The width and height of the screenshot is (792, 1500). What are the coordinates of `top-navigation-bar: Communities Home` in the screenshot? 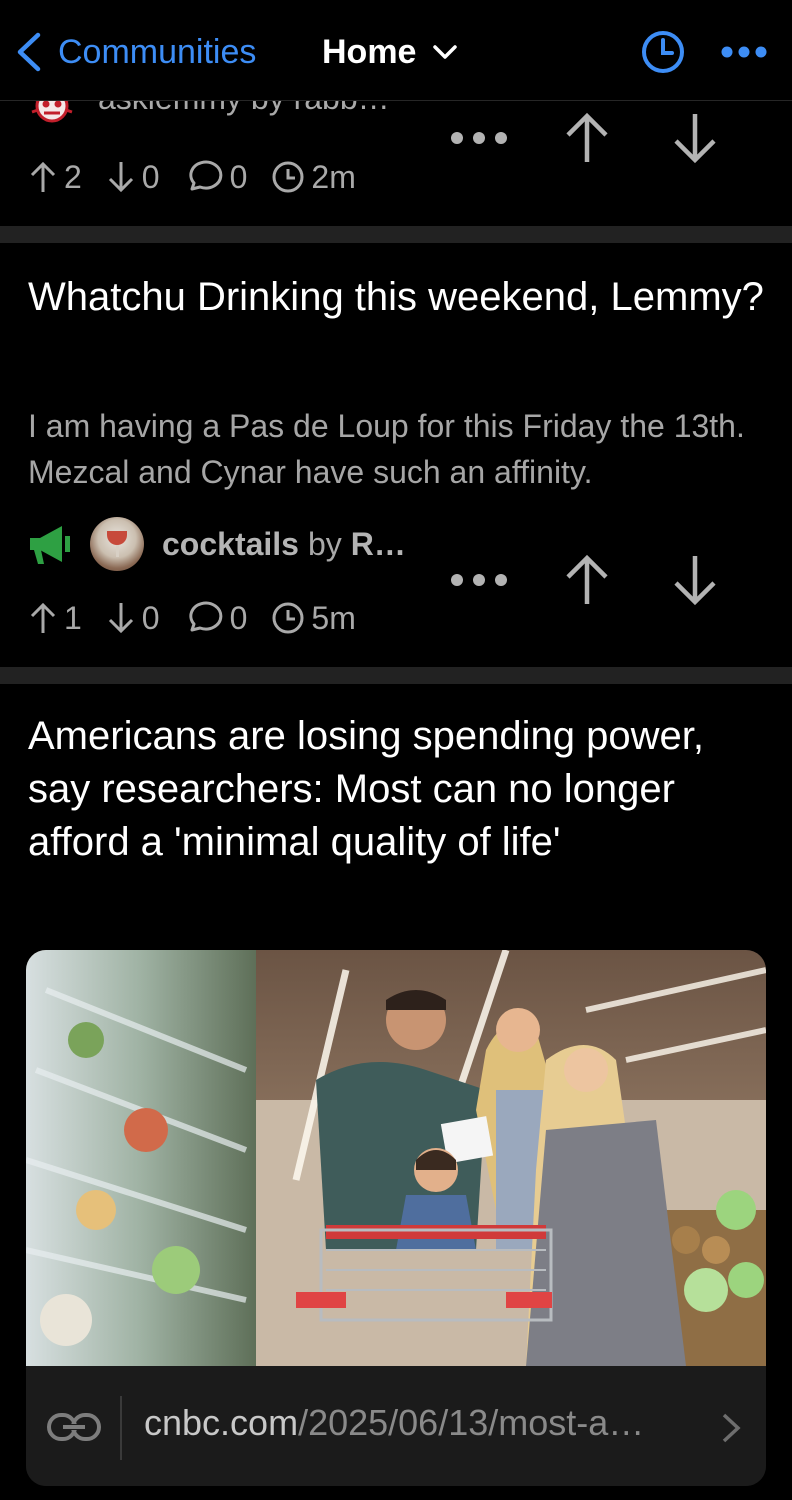 It's located at (396, 50).